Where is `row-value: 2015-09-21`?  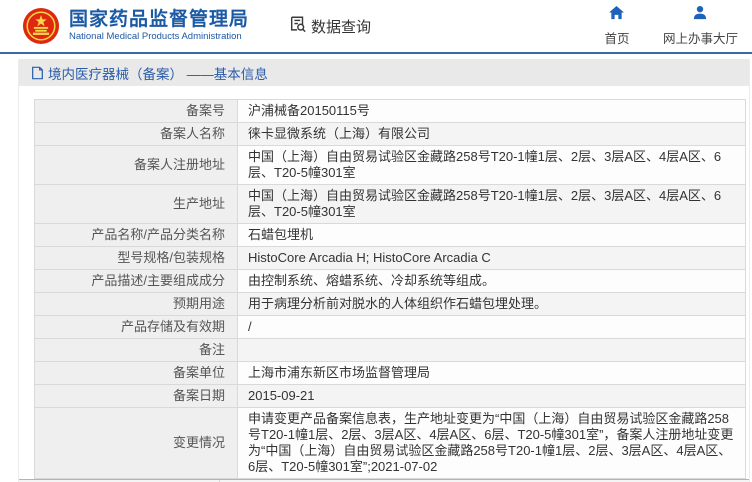 row-value: 2015-09-21 is located at coordinates (491, 396).